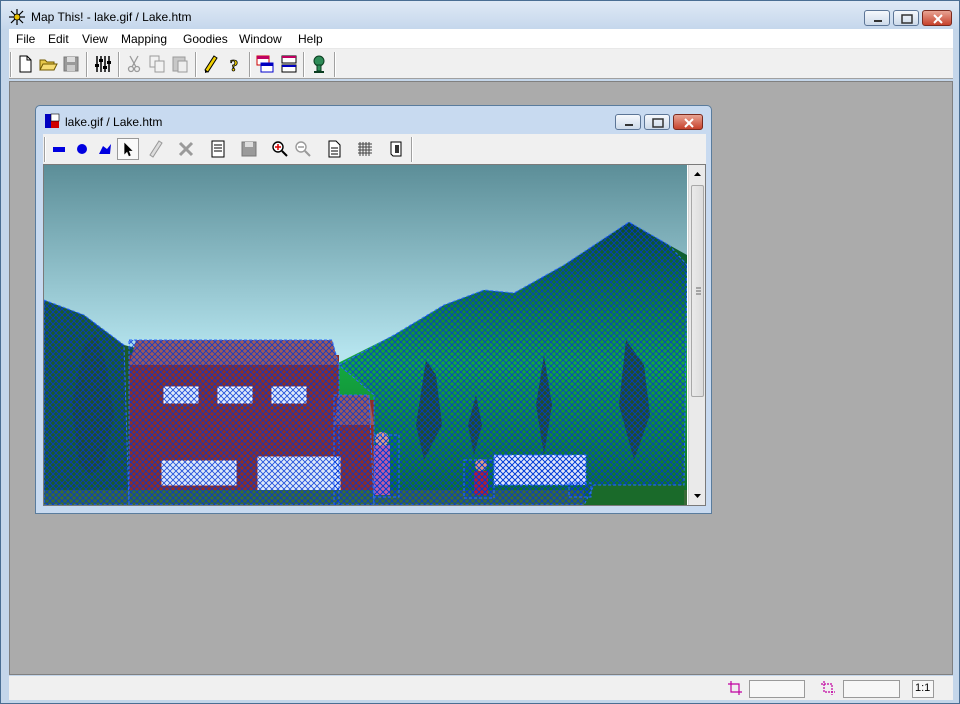  Describe the element at coordinates (697, 174) in the screenshot. I see `scroll-up-icon` at that location.